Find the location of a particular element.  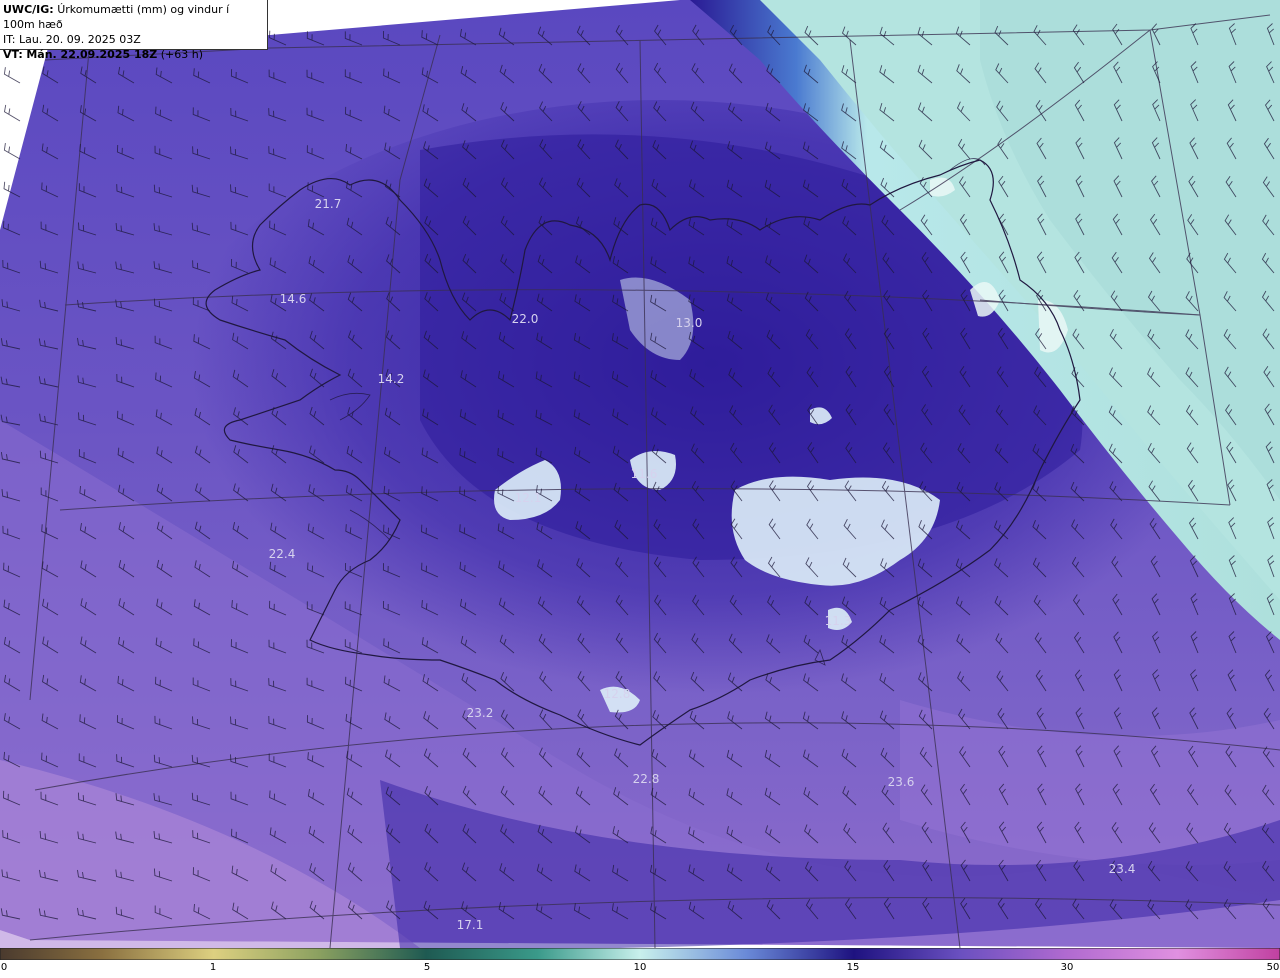

value-label: 23.6 is located at coordinates (901, 782).